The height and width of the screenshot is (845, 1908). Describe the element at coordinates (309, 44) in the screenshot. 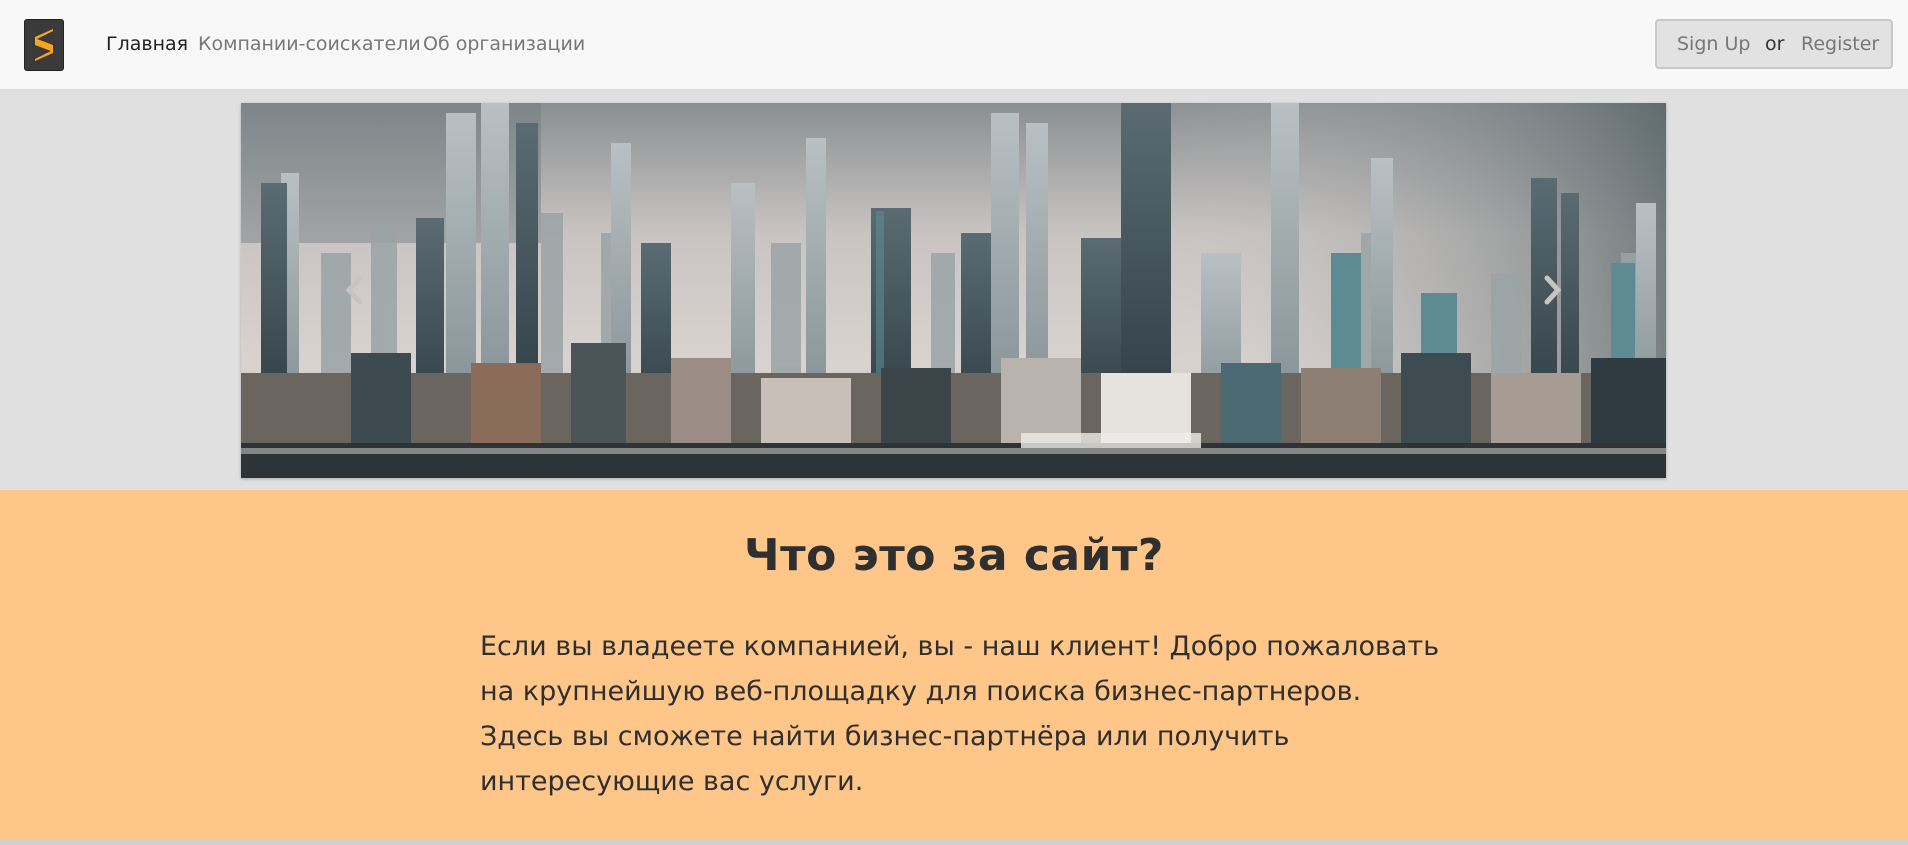

I see `nav-link-companies: Компании-соискатели` at that location.